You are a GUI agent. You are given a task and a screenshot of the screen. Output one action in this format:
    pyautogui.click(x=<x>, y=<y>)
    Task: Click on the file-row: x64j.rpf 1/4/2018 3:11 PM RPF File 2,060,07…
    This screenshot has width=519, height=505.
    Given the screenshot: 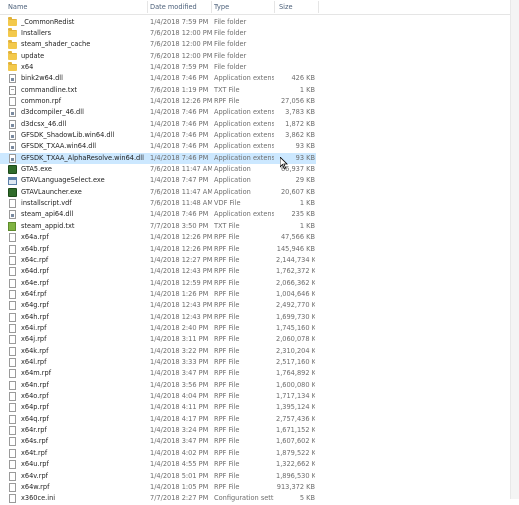 What is the action you would take?
    pyautogui.click(x=158, y=339)
    